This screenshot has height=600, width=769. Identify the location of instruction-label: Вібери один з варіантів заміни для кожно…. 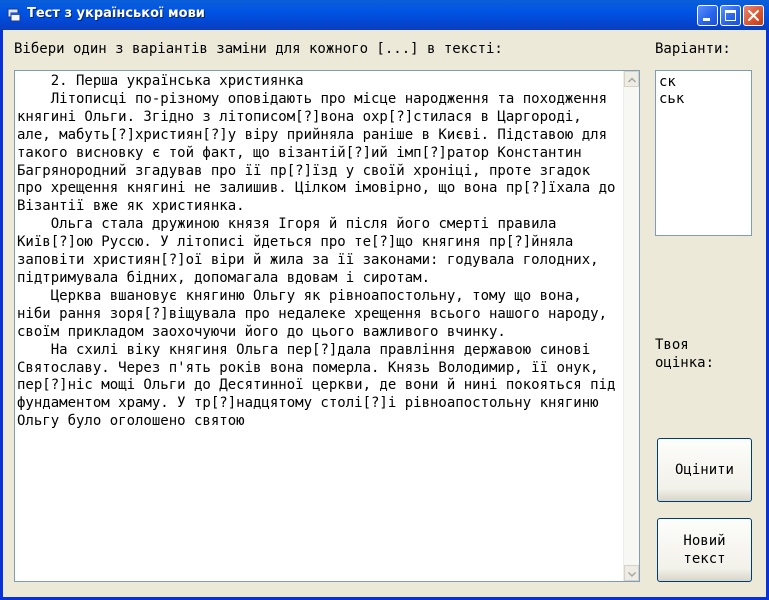
(258, 49).